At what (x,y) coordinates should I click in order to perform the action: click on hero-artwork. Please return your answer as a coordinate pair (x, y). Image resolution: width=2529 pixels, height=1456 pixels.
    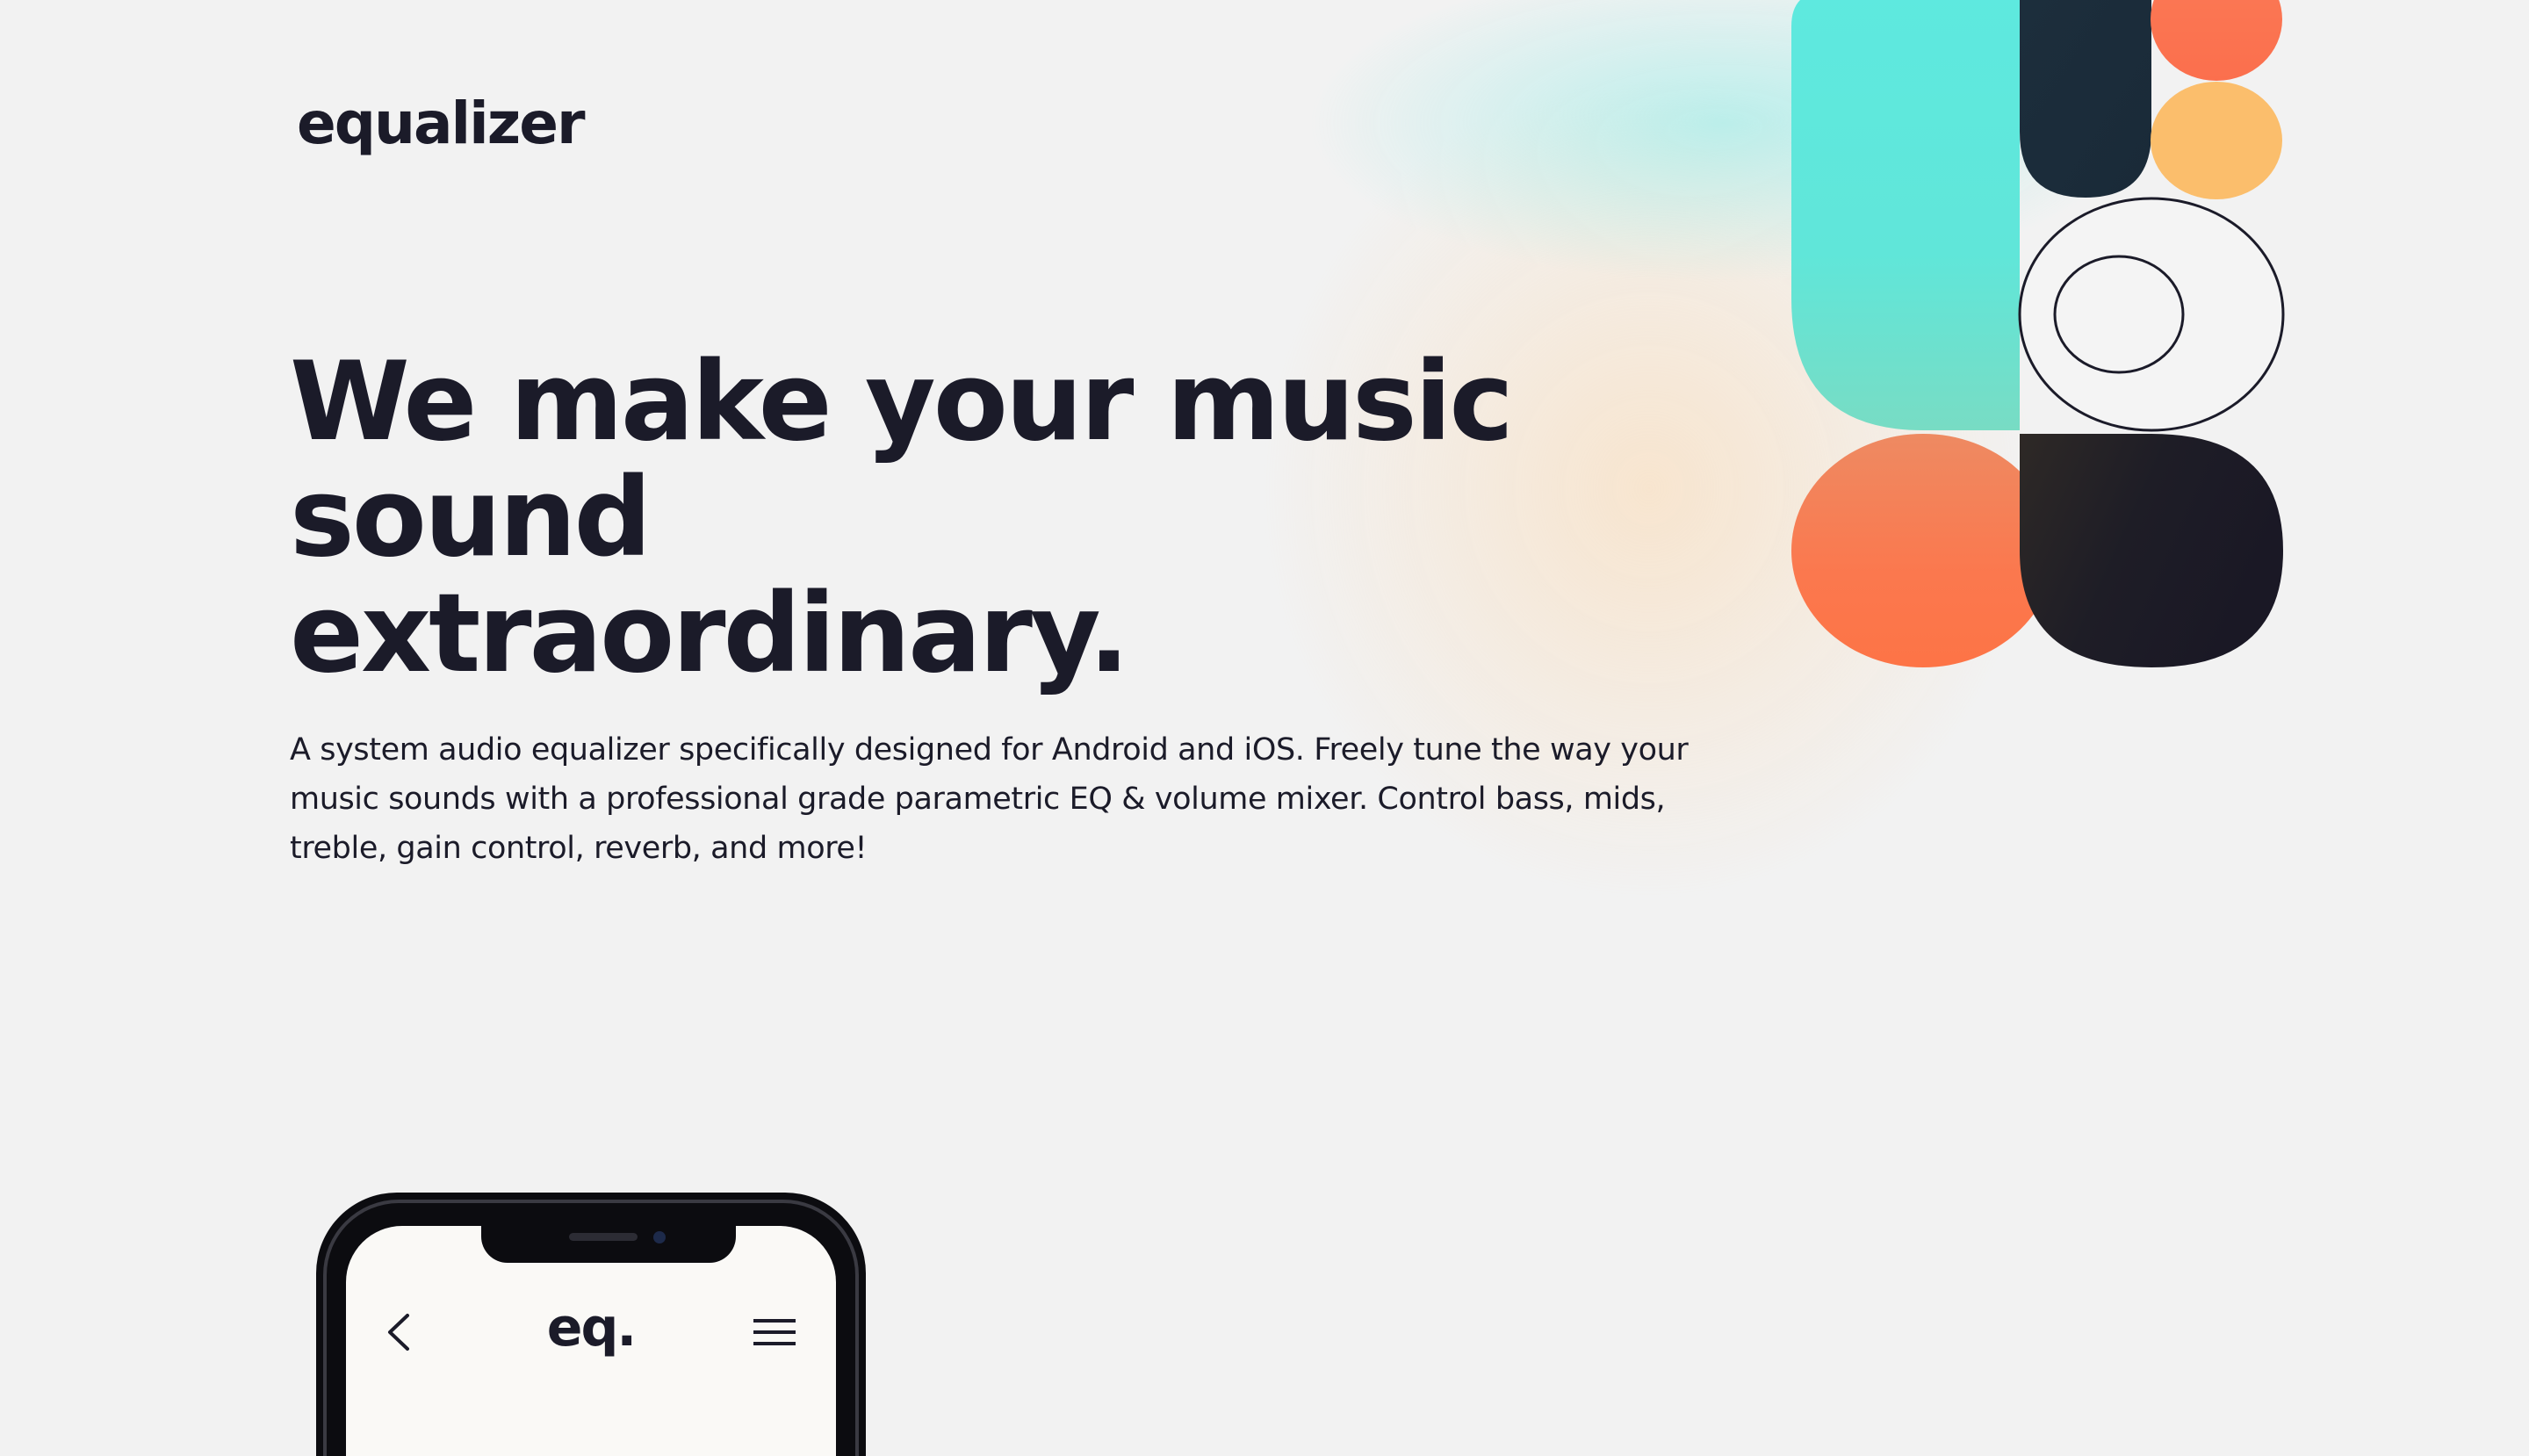
    Looking at the image, I should click on (2038, 333).